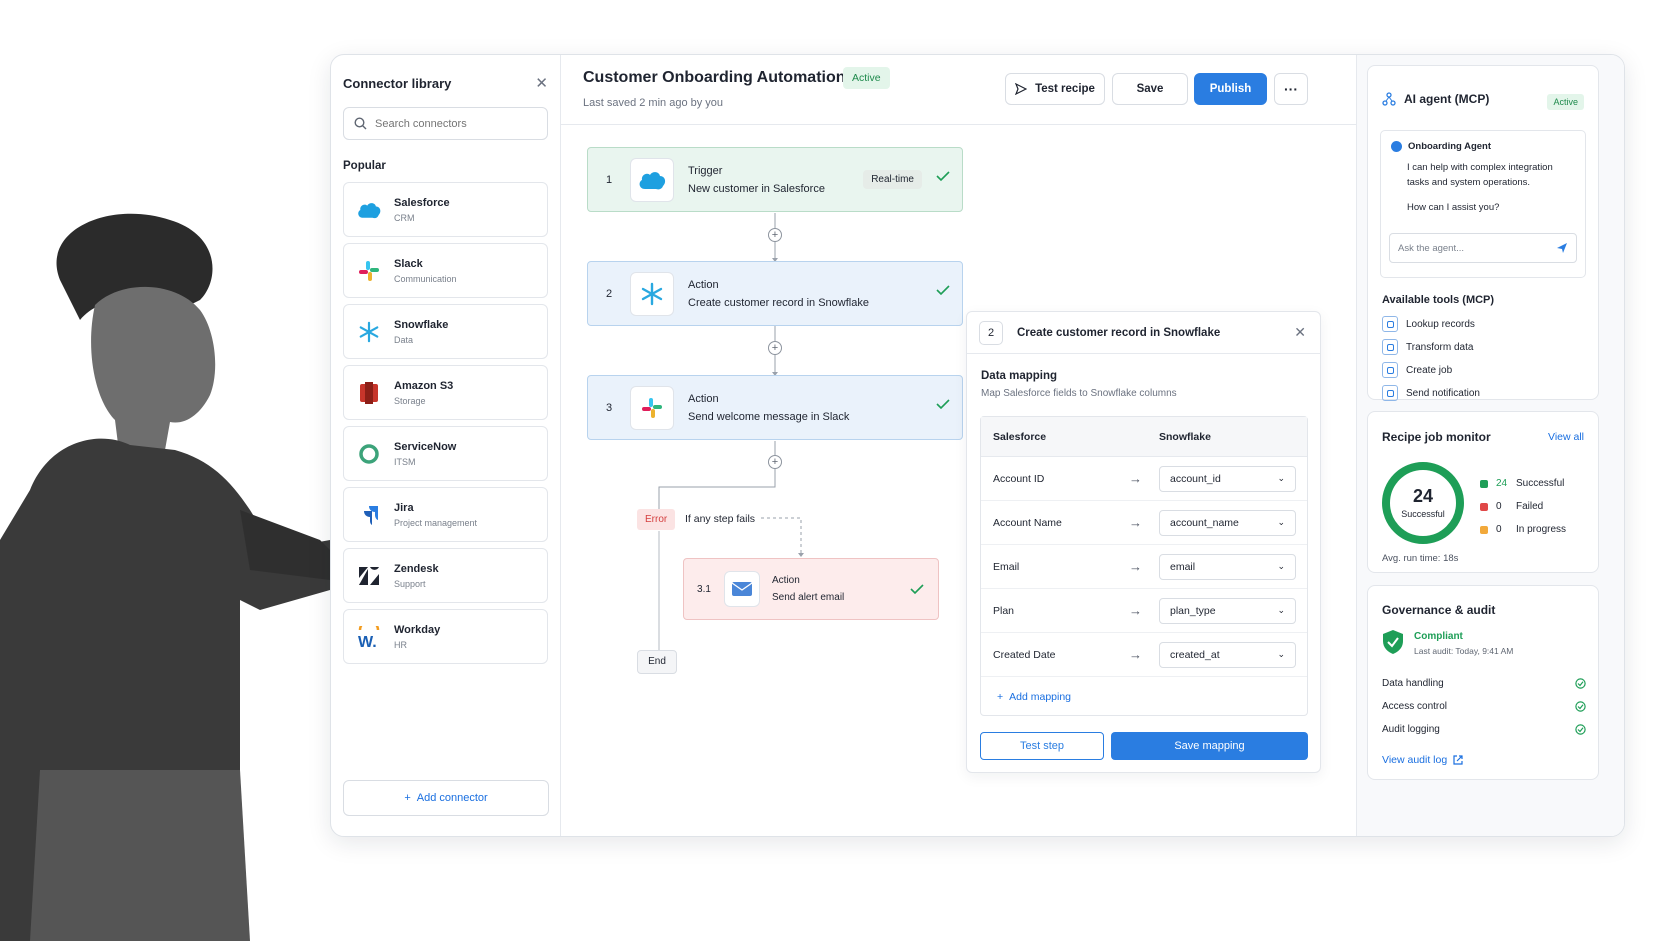 This screenshot has width=1672, height=941. I want to click on test-recipe-button: Test recipe, so click(1055, 89).